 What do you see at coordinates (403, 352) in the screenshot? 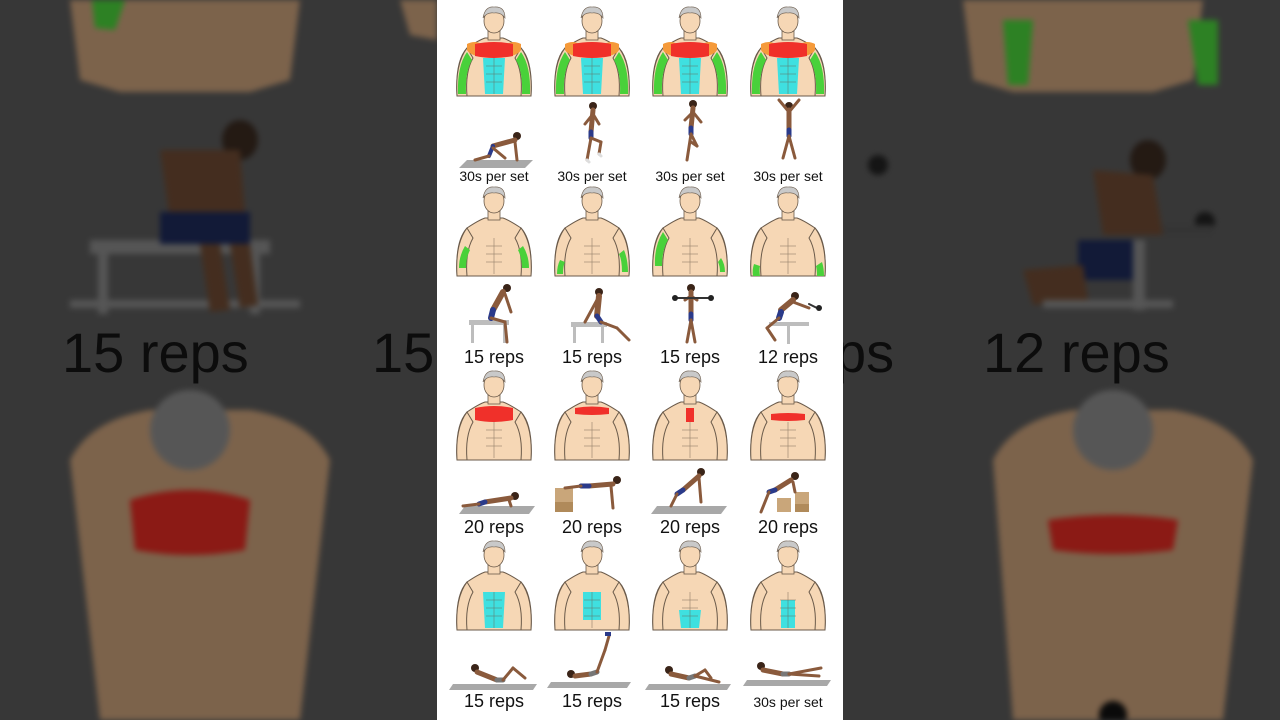
I see `left-panel-partial-caption: 15` at bounding box center [403, 352].